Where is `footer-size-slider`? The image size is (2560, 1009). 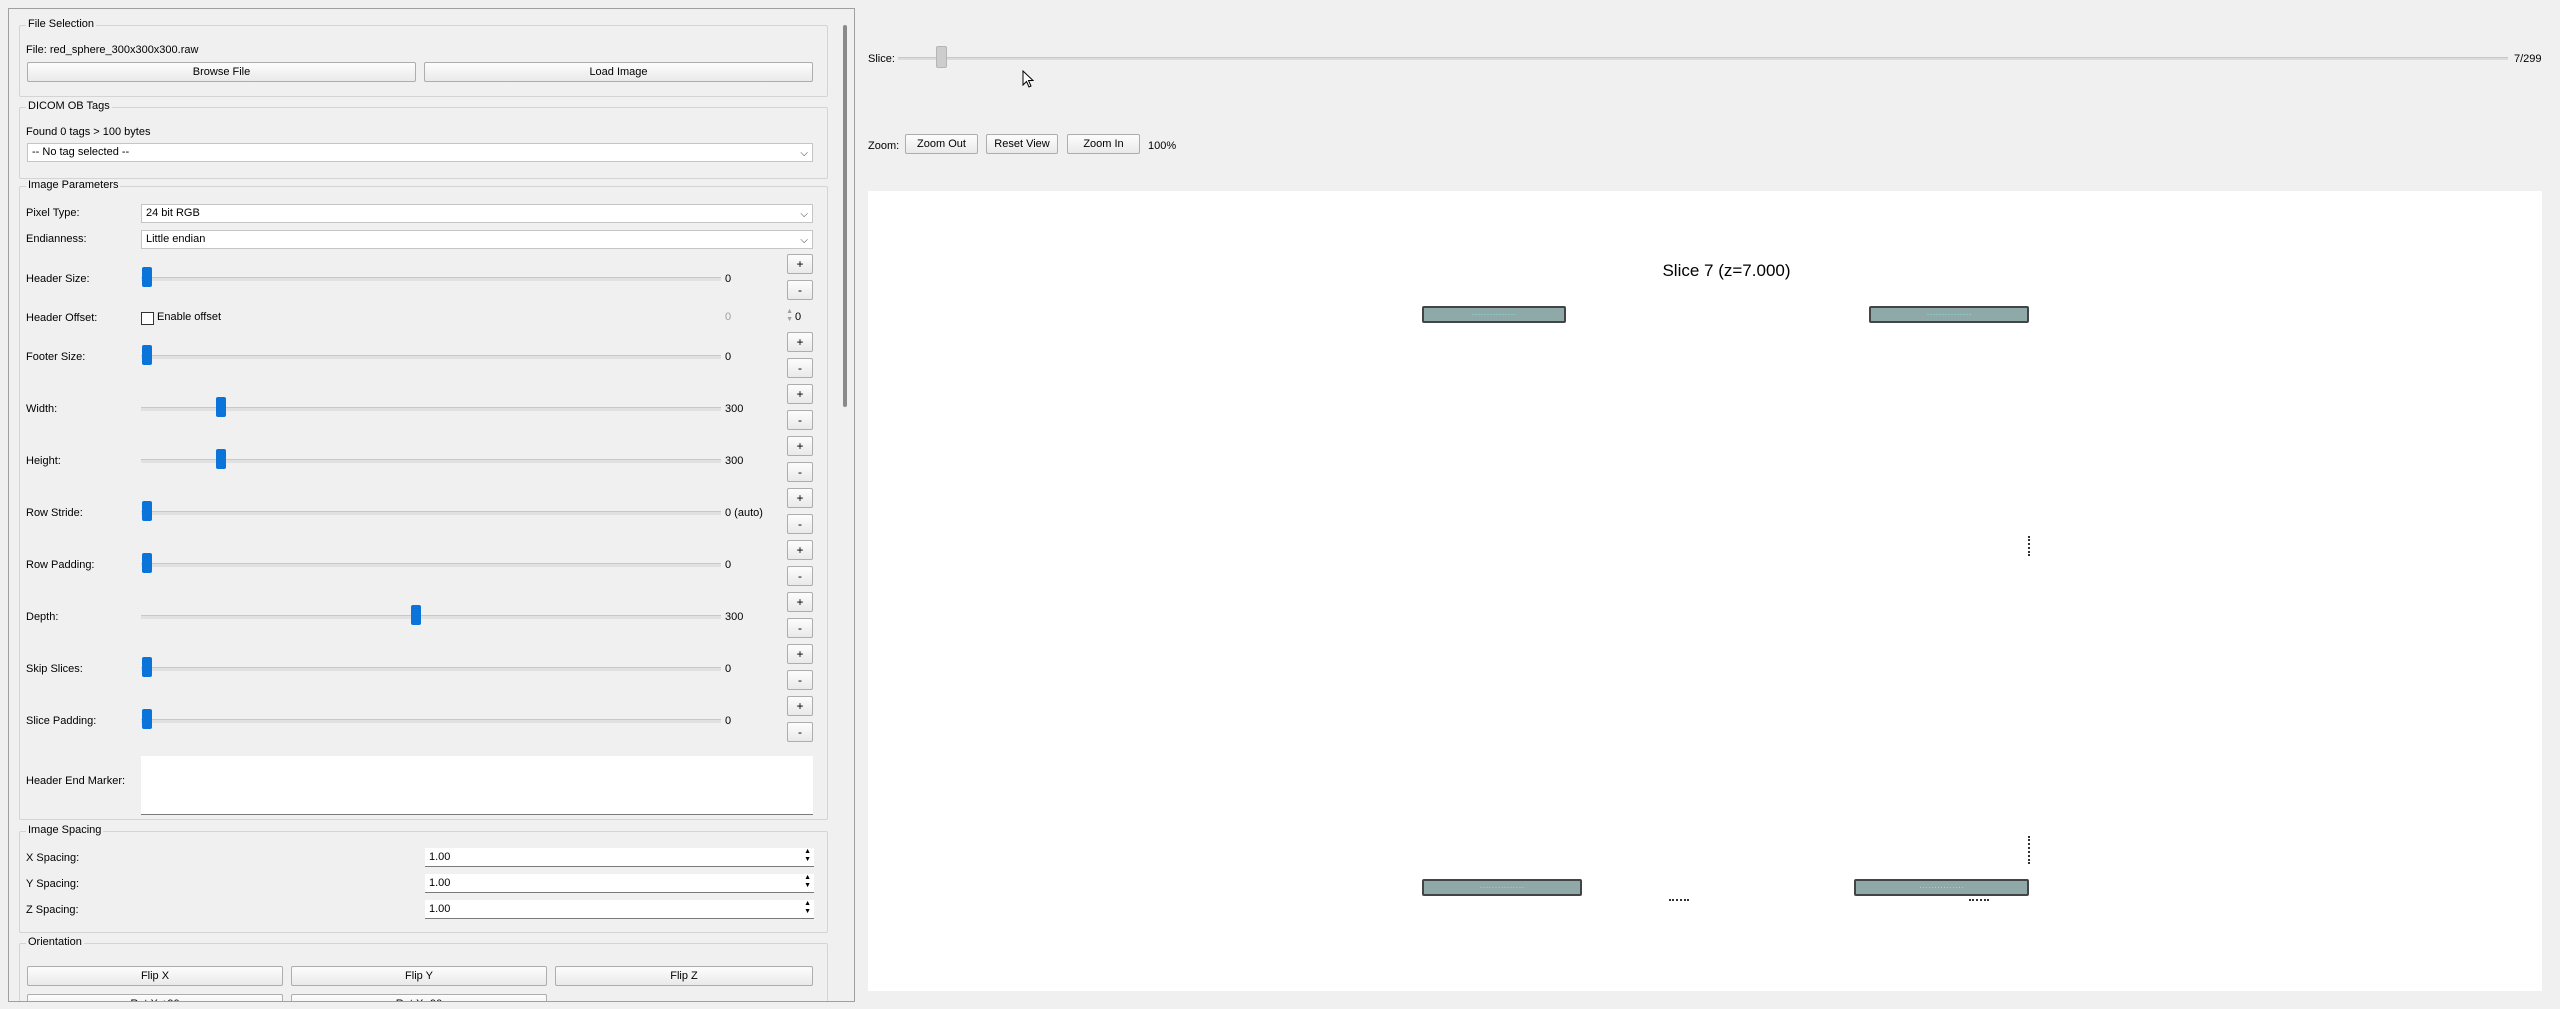
footer-size-slider is located at coordinates (431, 357).